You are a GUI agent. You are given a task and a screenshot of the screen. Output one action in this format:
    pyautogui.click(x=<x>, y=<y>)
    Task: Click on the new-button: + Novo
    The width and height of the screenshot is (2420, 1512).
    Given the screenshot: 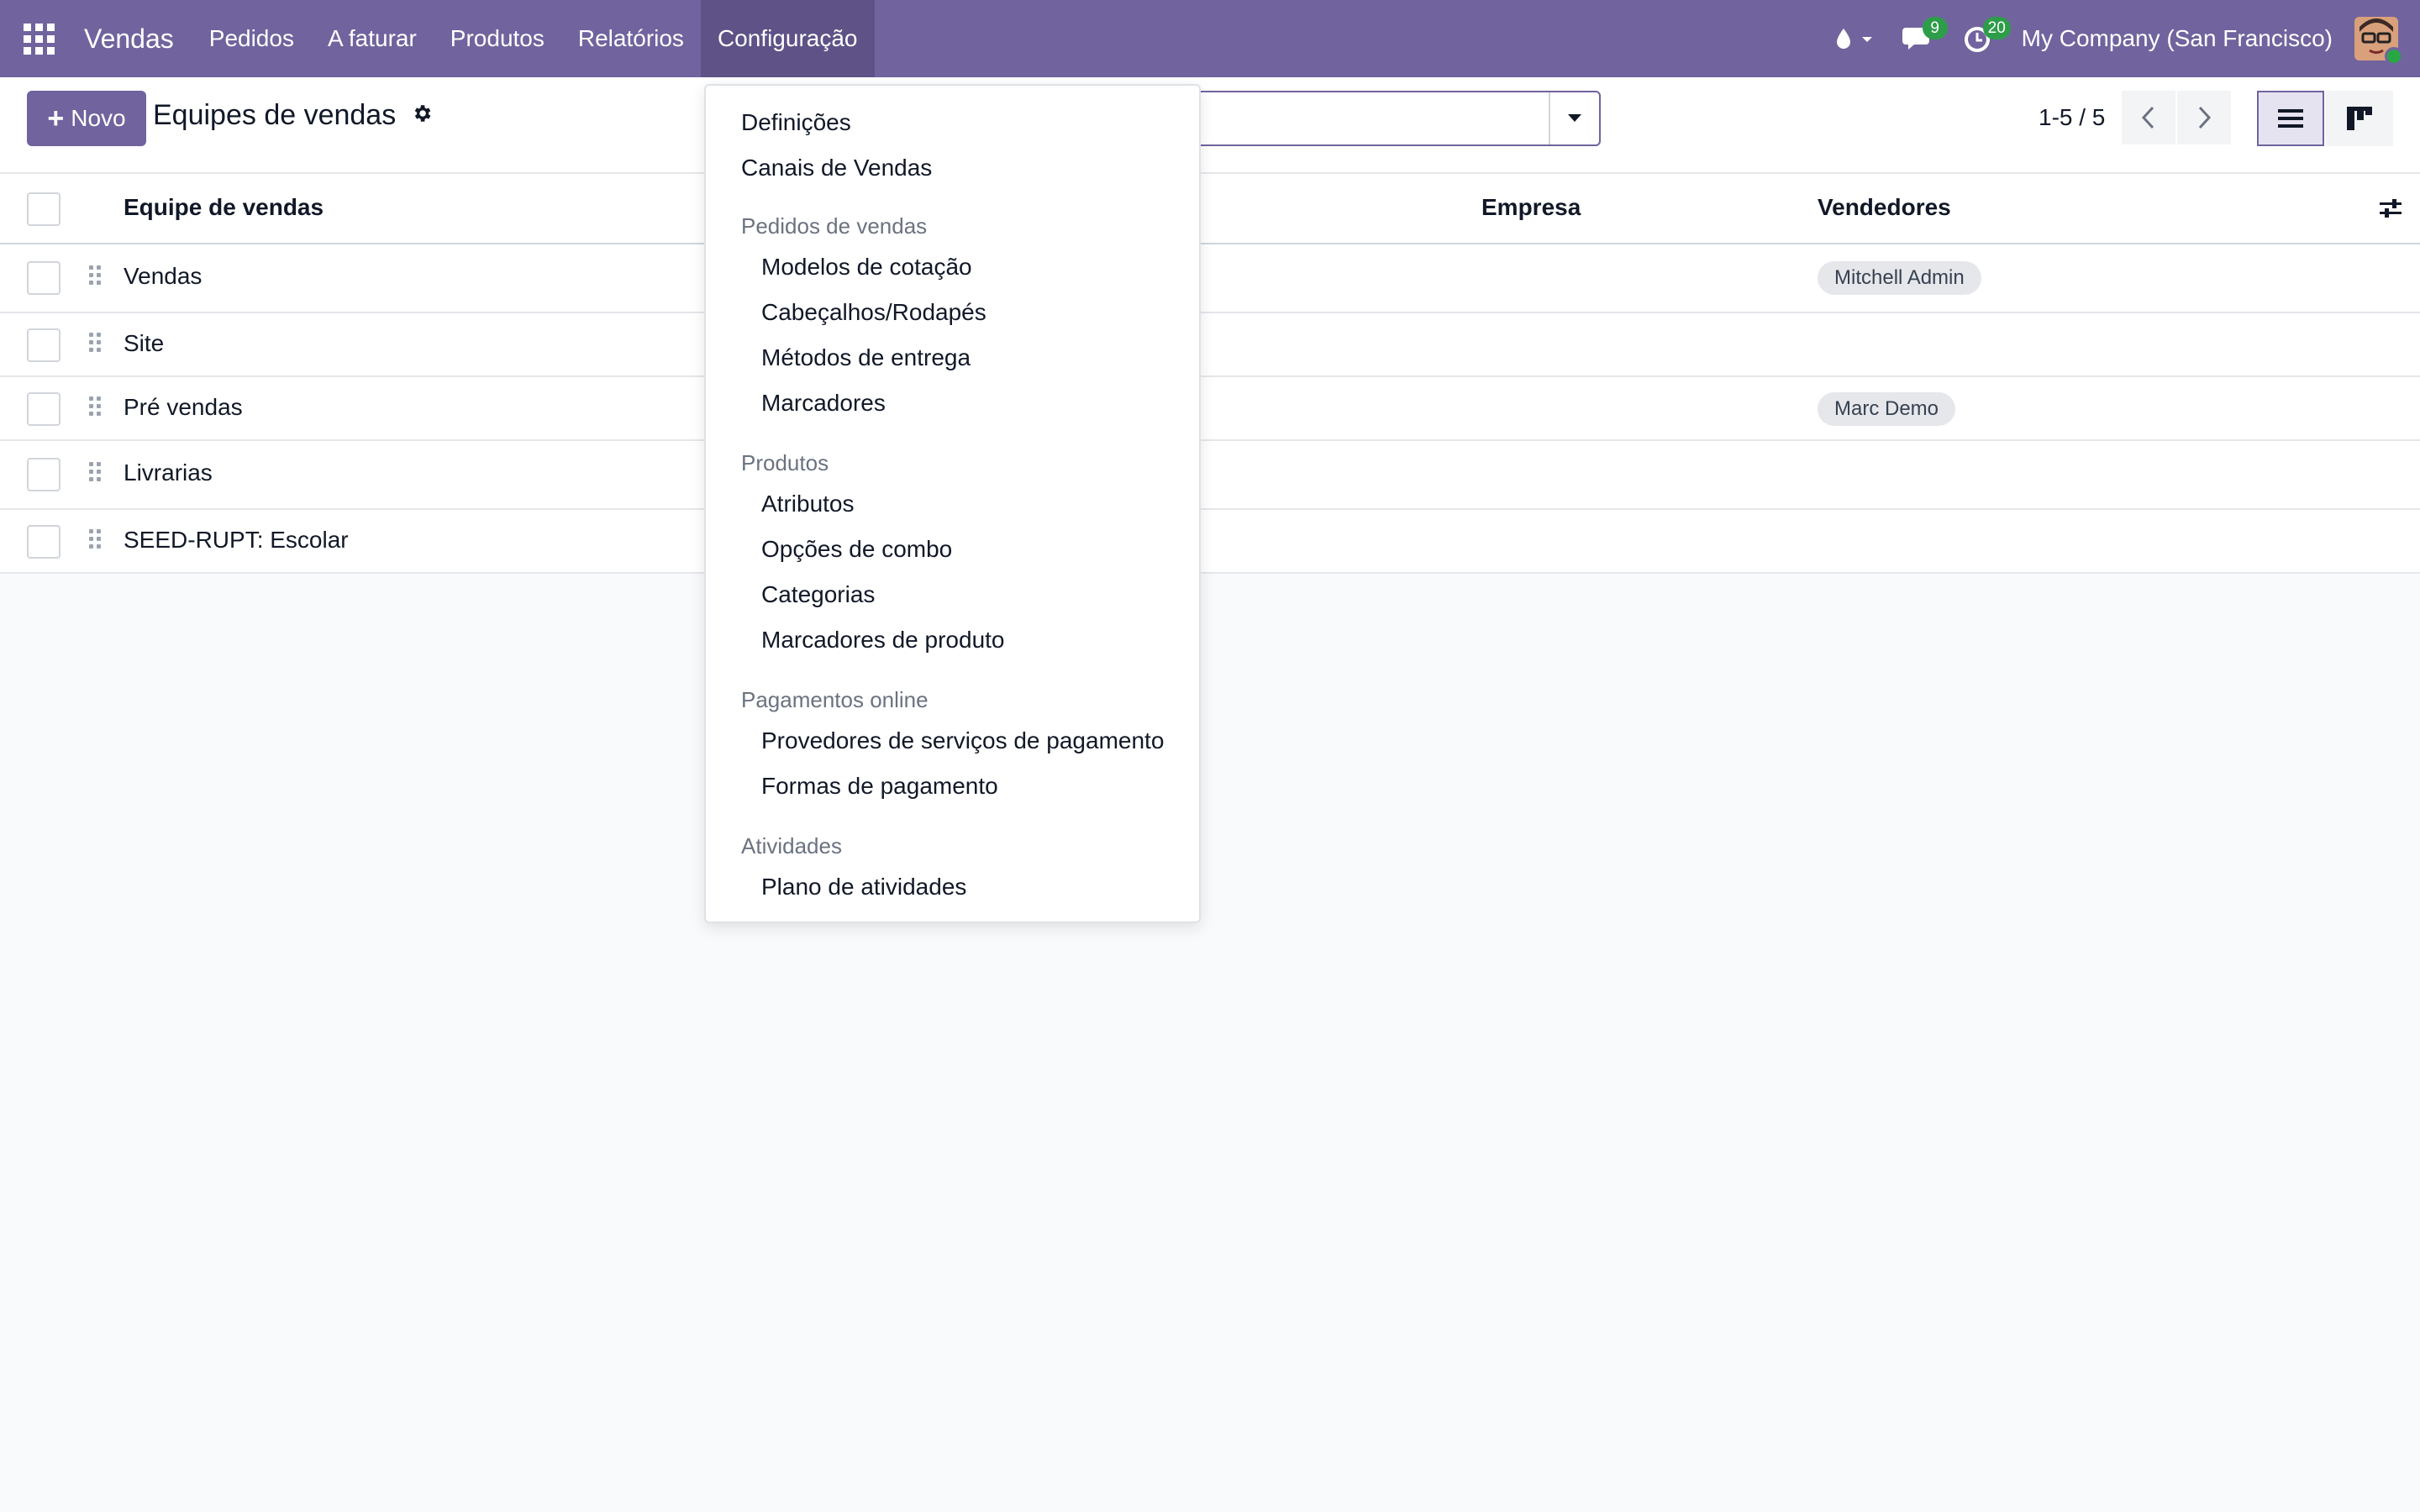 What is the action you would take?
    pyautogui.click(x=86, y=118)
    